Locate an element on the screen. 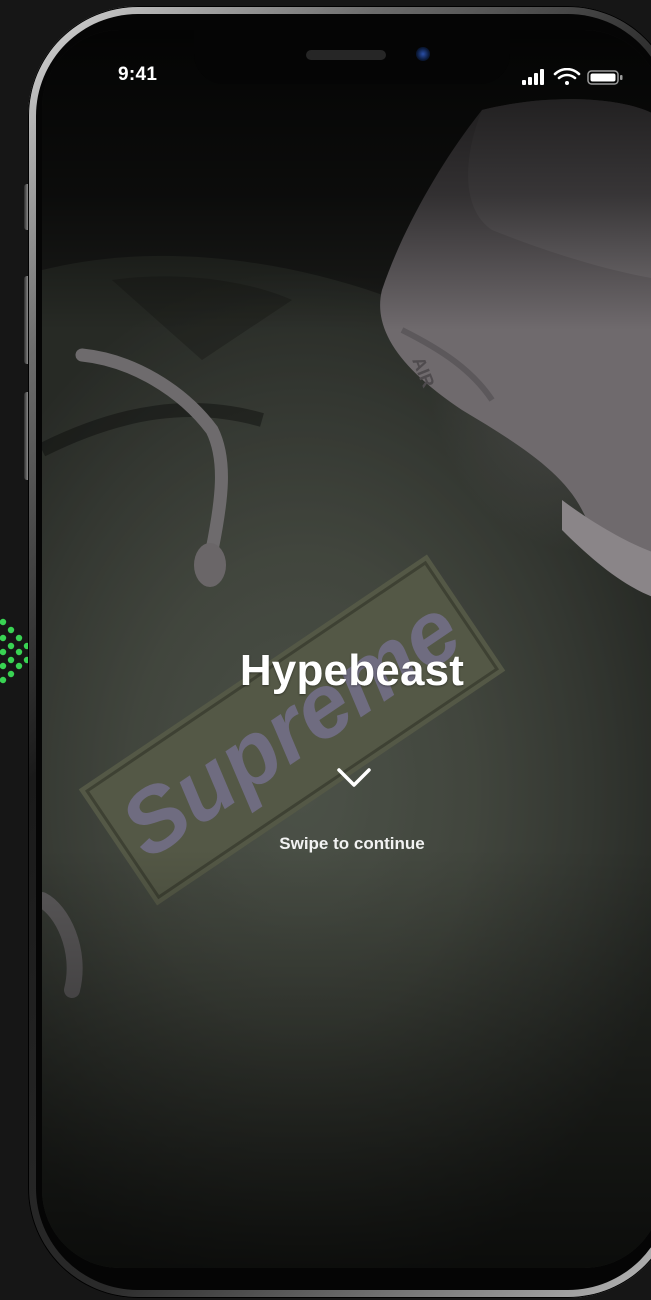 The width and height of the screenshot is (651, 1300). front-camera is located at coordinates (423, 54).